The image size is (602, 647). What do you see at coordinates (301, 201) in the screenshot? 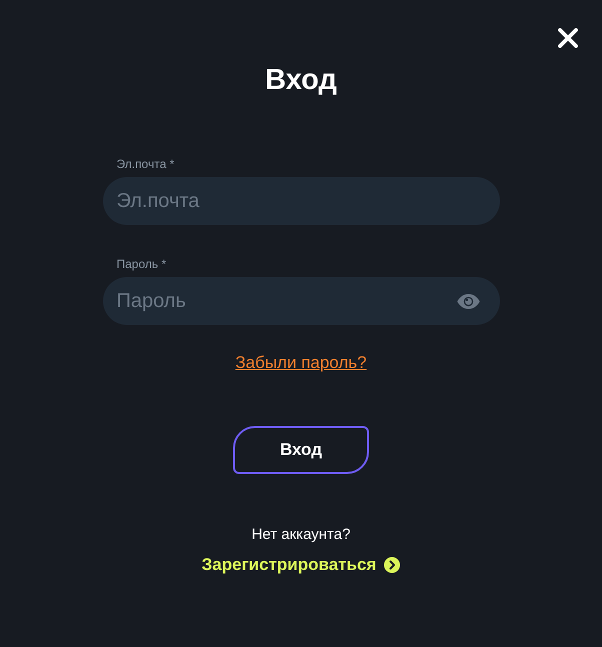
I see `email-field: Эл.почта` at bounding box center [301, 201].